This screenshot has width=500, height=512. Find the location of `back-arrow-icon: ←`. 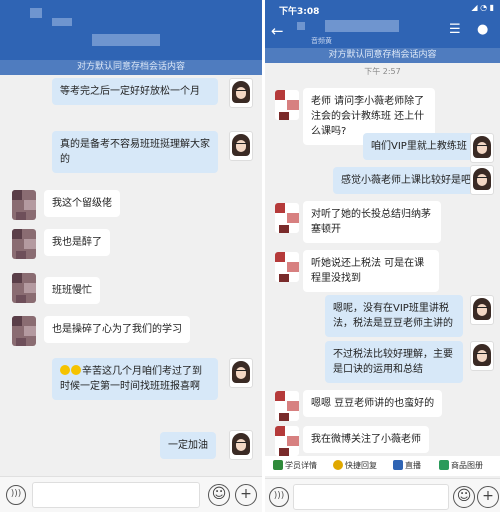

back-arrow-icon: ← is located at coordinates (277, 31).